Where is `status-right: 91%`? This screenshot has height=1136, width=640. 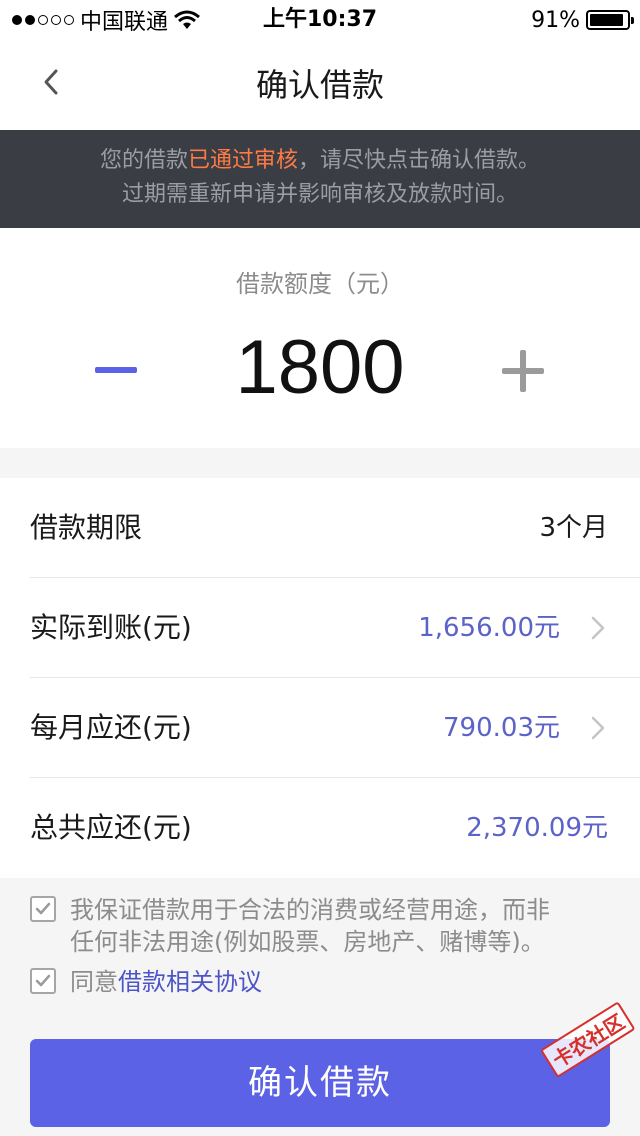 status-right: 91% is located at coordinates (582, 20).